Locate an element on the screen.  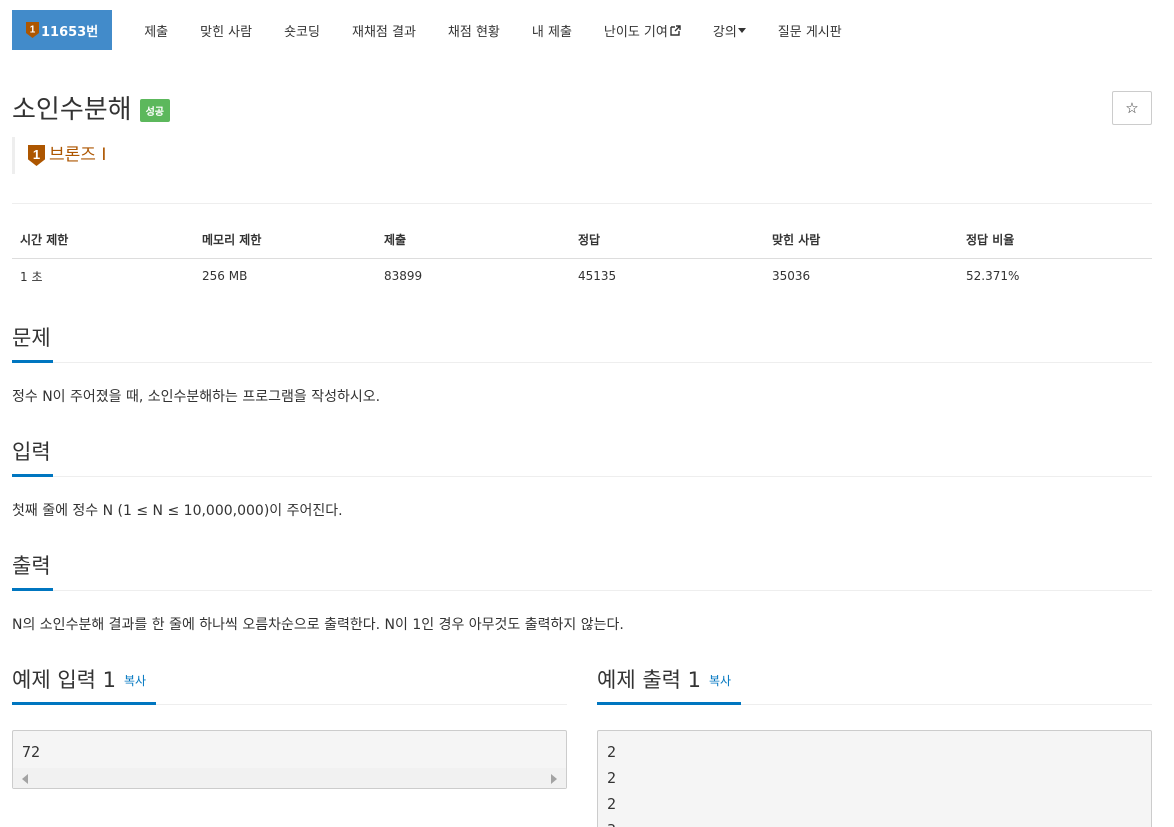
table-cell: 1 초 is located at coordinates (31, 276).